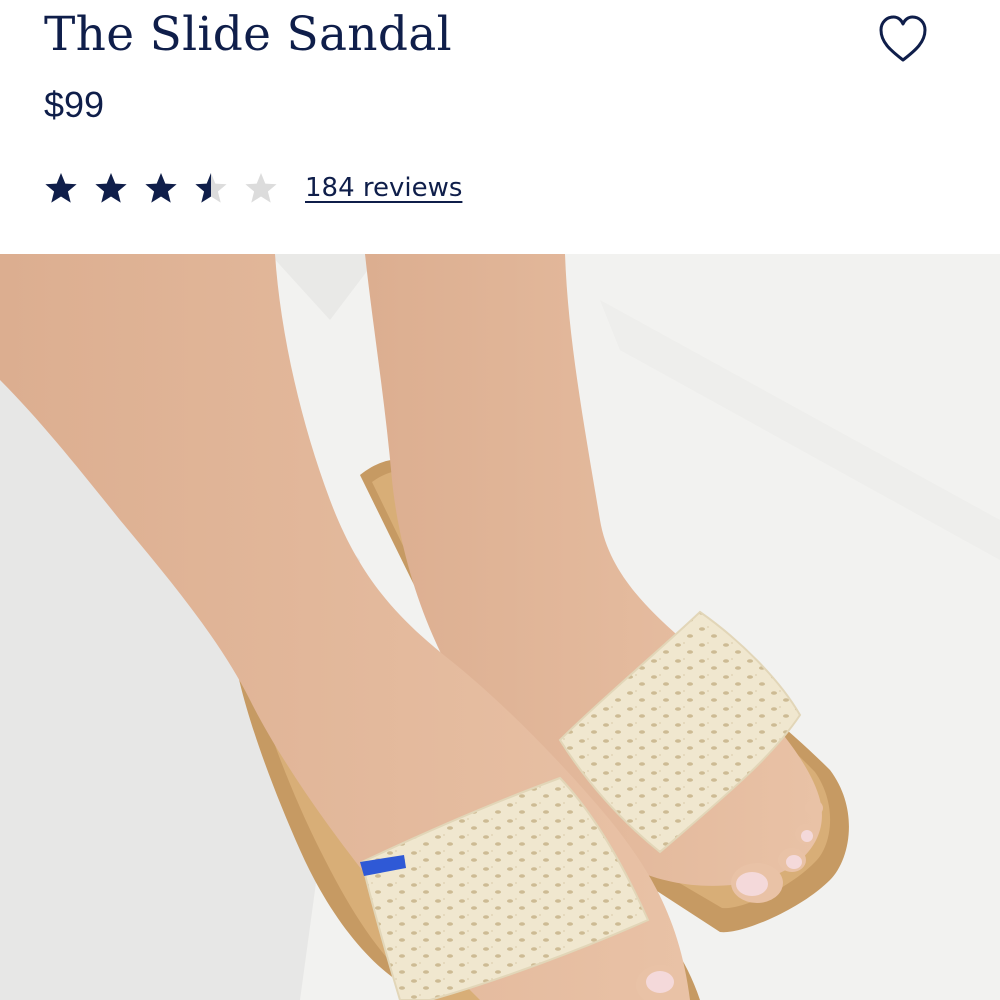 Image resolution: width=1000 pixels, height=1000 pixels. What do you see at coordinates (74, 104) in the screenshot?
I see `product-price: $99` at bounding box center [74, 104].